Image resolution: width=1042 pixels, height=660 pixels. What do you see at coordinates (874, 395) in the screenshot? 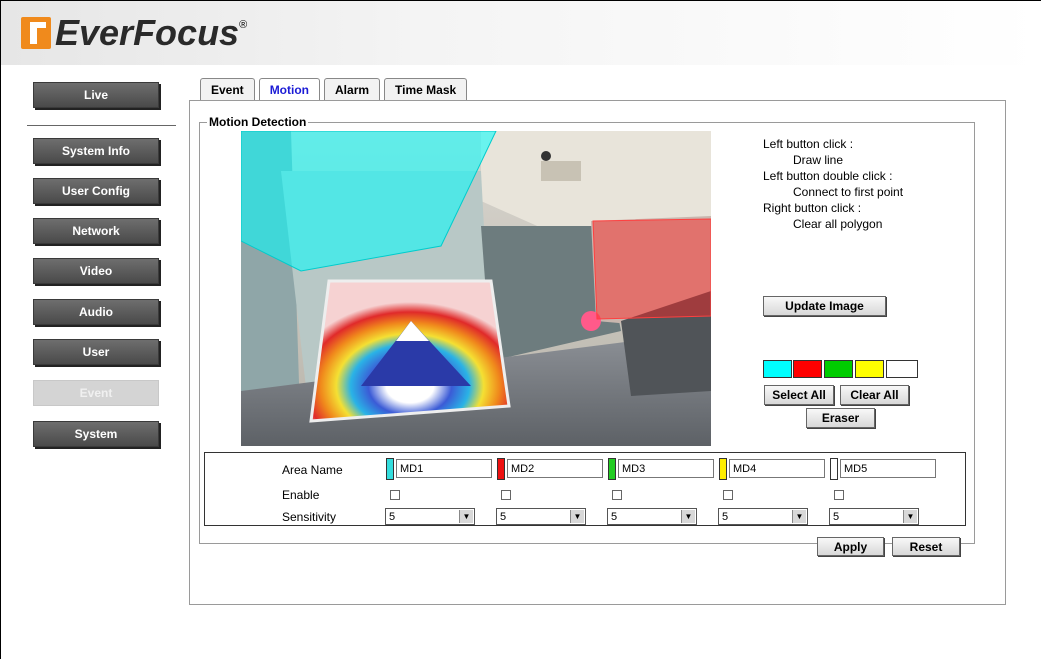
I see `clear-all-button: Clear All` at bounding box center [874, 395].